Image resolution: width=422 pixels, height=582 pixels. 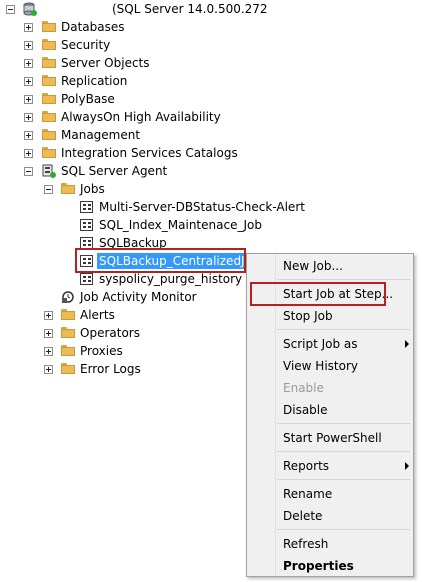 What do you see at coordinates (190, 9) in the screenshot?
I see `server-label: (SQL Server 14.0.500.272` at bounding box center [190, 9].